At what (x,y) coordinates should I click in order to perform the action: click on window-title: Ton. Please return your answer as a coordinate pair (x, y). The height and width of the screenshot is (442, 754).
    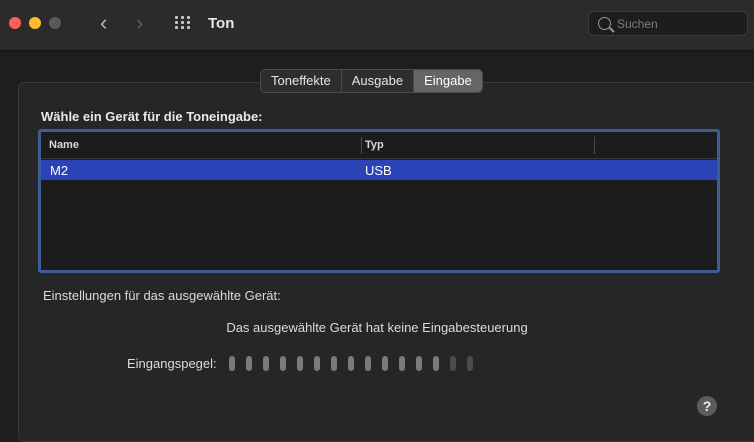
    Looking at the image, I should click on (221, 23).